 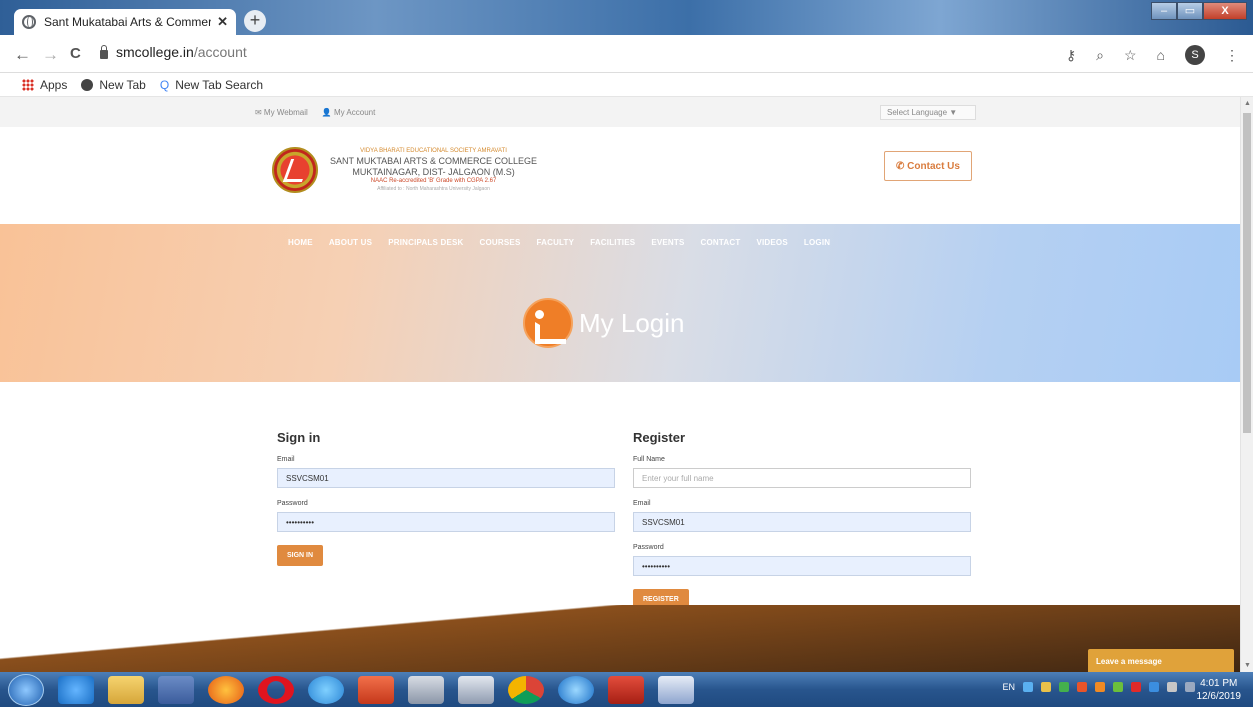 I want to click on bookmark-label: New Tab Search, so click(x=219, y=84).